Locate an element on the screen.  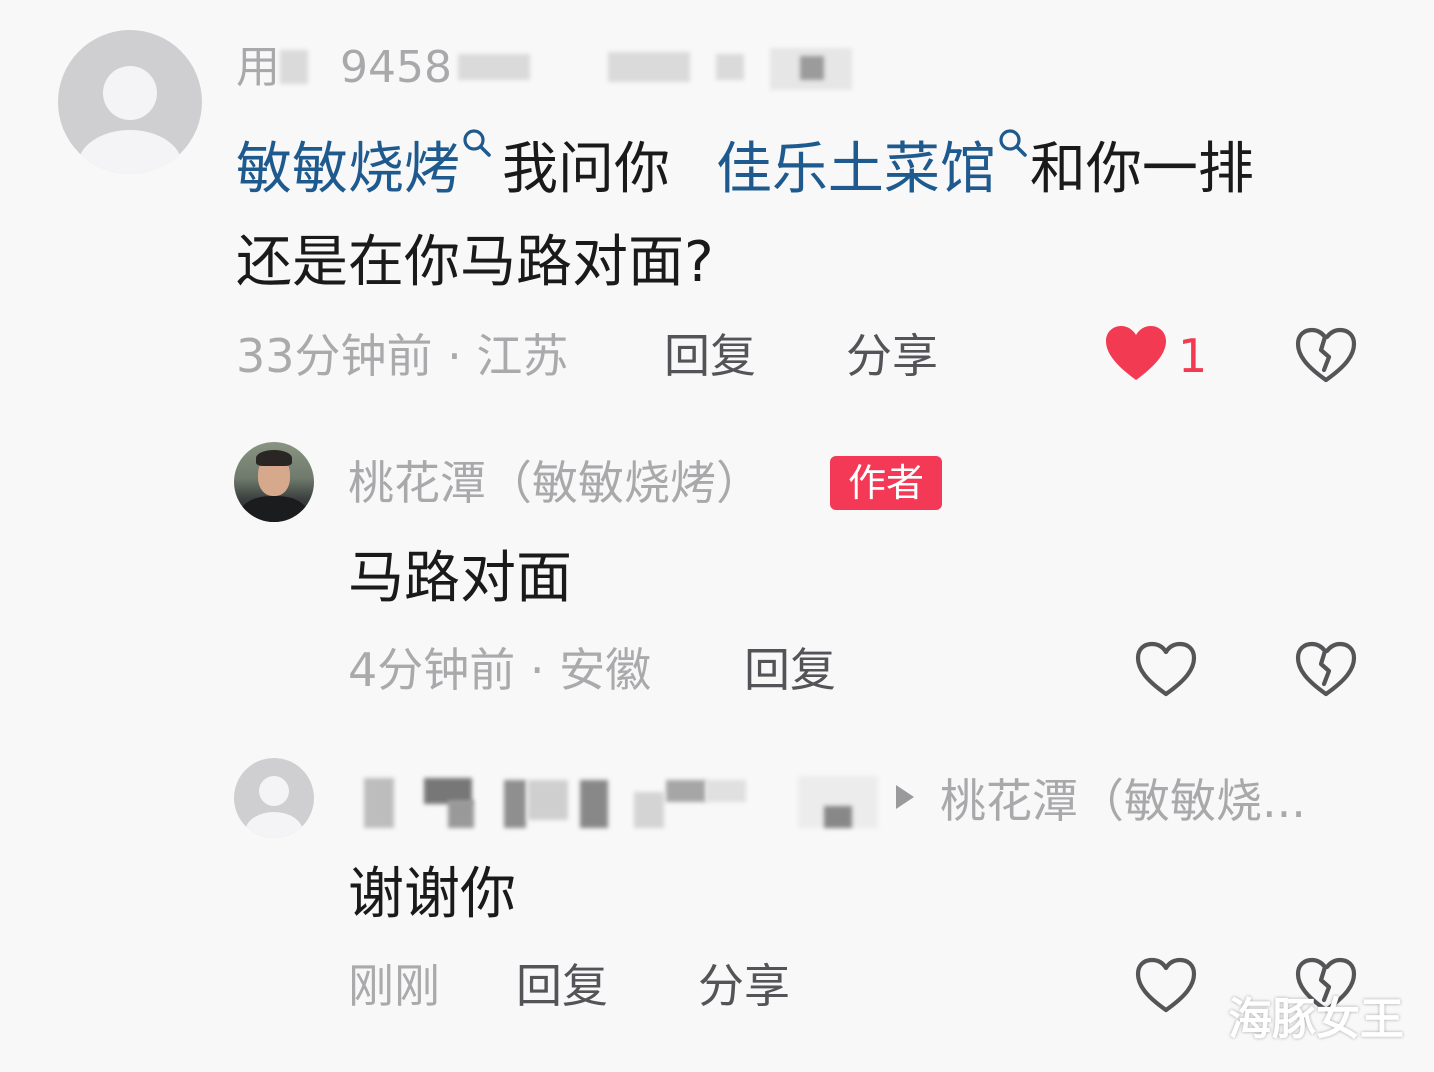
comment-text-plain: 我问你 is located at coordinates (595, 169).